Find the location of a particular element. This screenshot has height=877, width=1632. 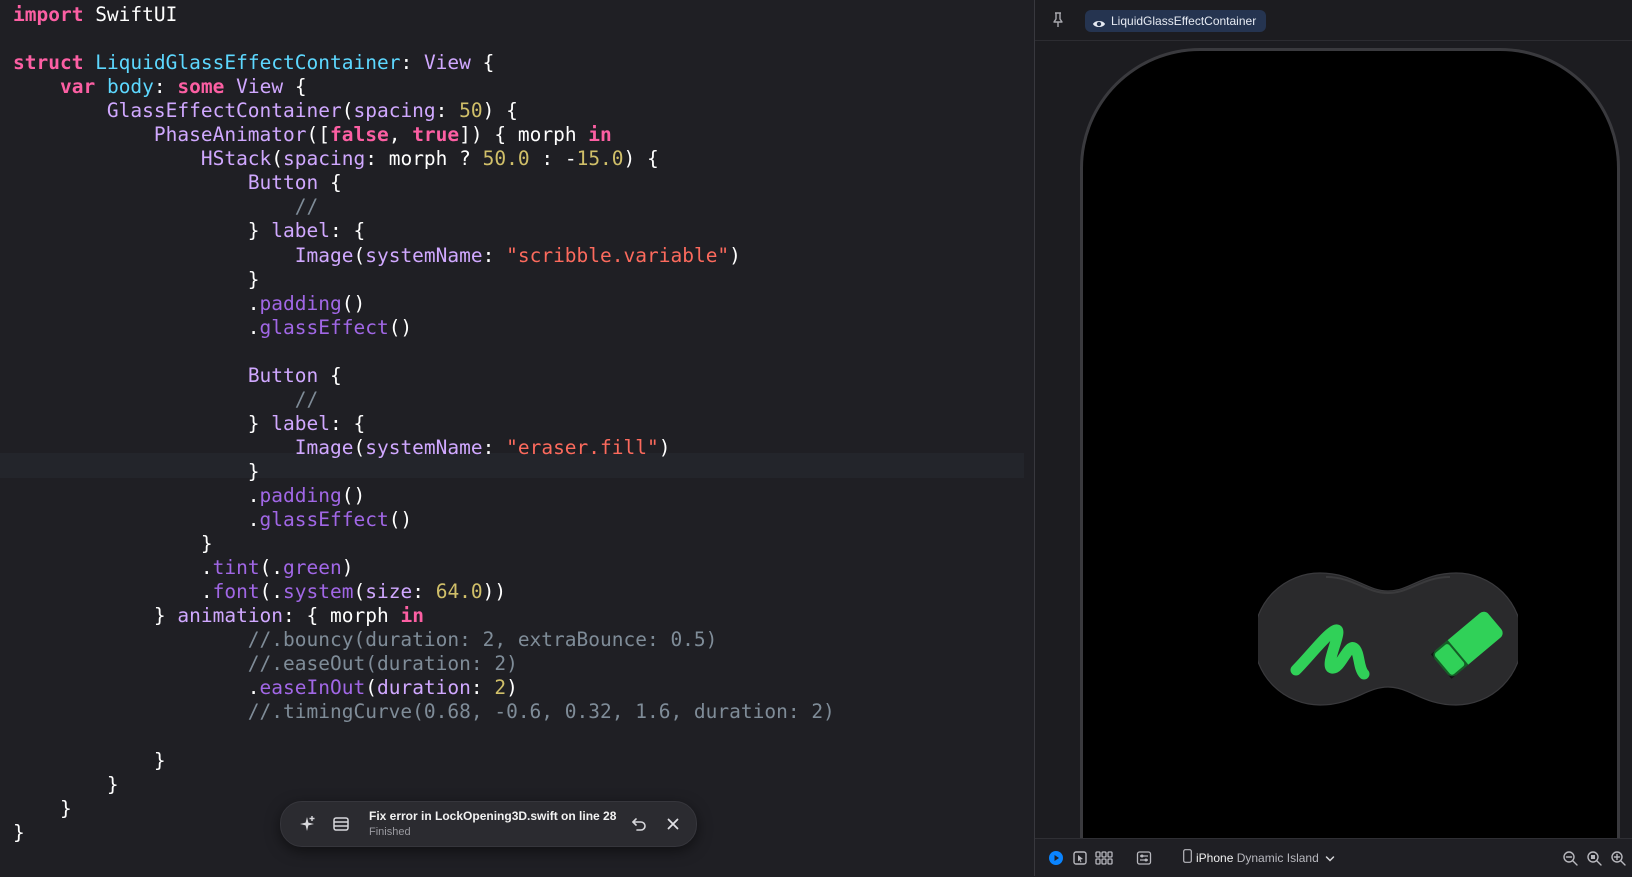

undo-icon is located at coordinates (639, 824).